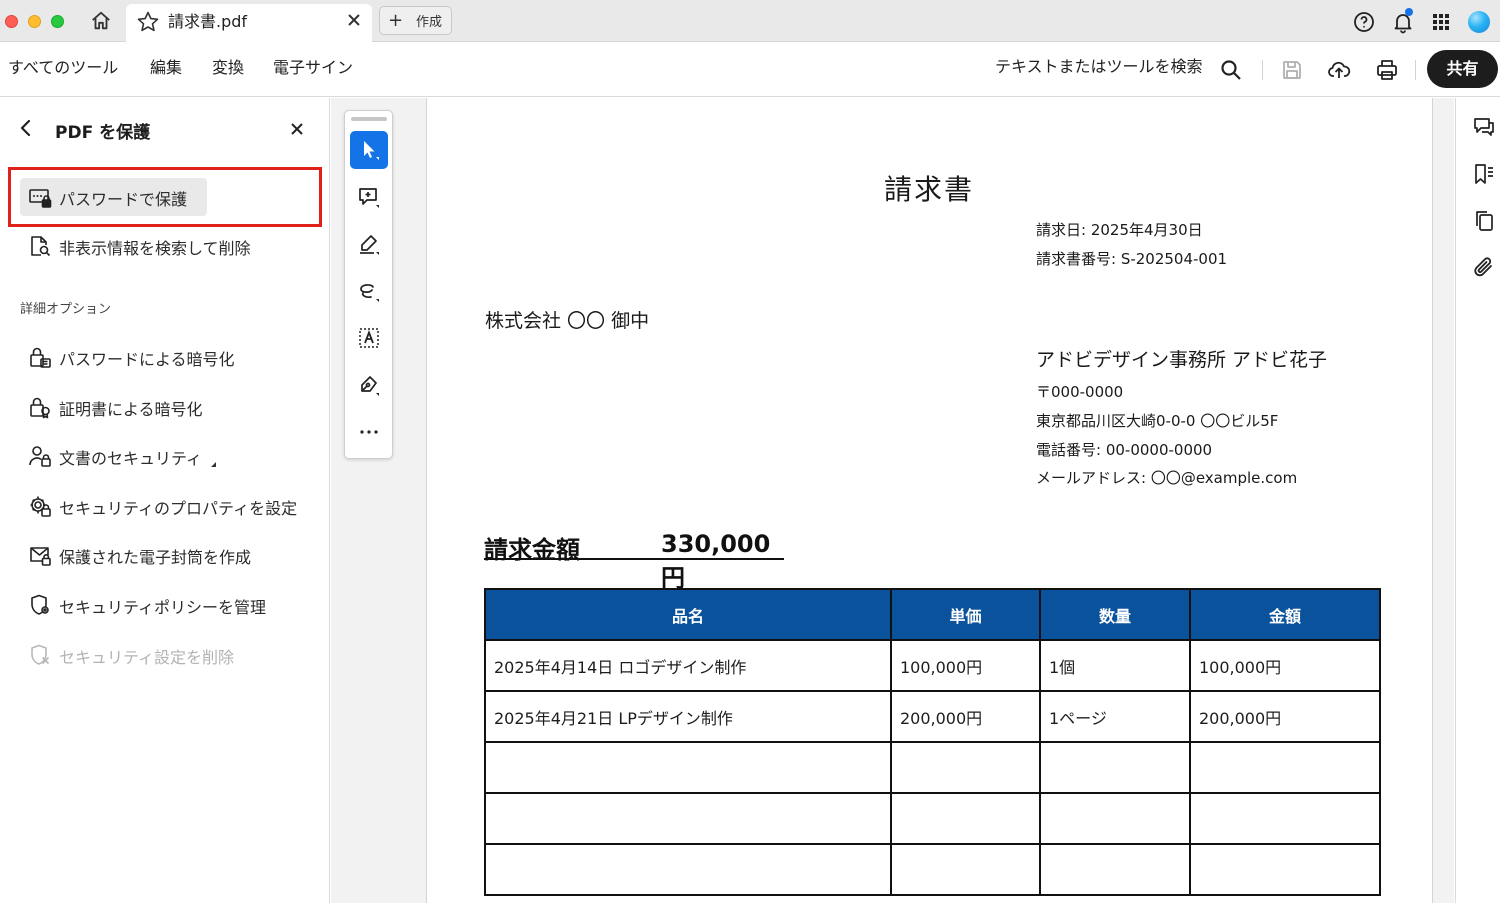  Describe the element at coordinates (40, 198) in the screenshot. I see `password-protect-icon` at that location.